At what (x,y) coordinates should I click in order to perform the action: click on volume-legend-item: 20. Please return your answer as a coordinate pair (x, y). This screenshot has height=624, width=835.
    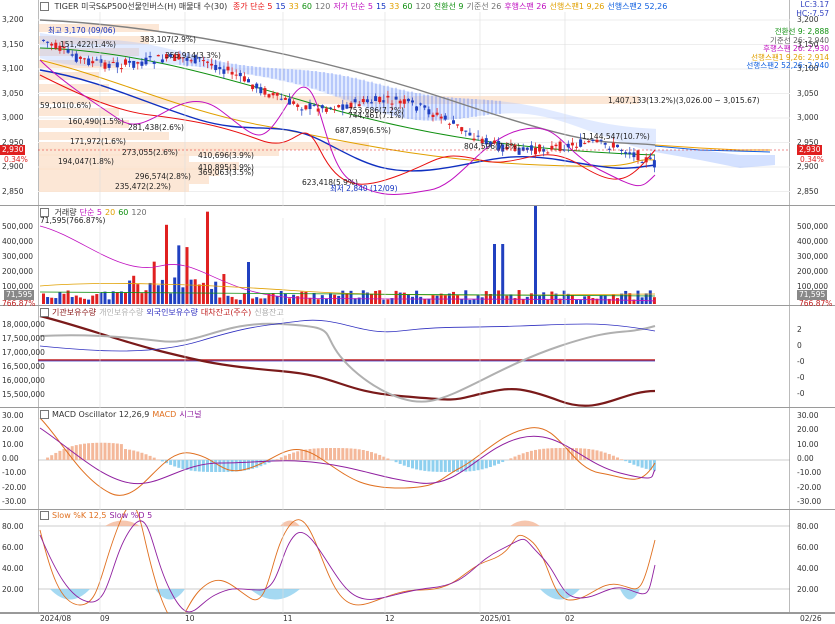
    Looking at the image, I should click on (110, 212).